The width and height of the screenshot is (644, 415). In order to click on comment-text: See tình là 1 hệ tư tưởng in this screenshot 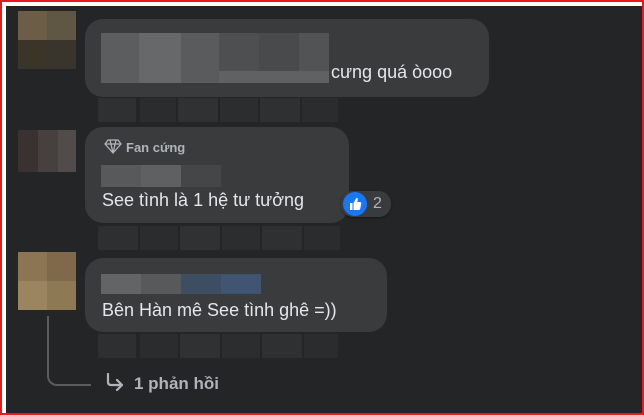, I will do `click(203, 200)`.